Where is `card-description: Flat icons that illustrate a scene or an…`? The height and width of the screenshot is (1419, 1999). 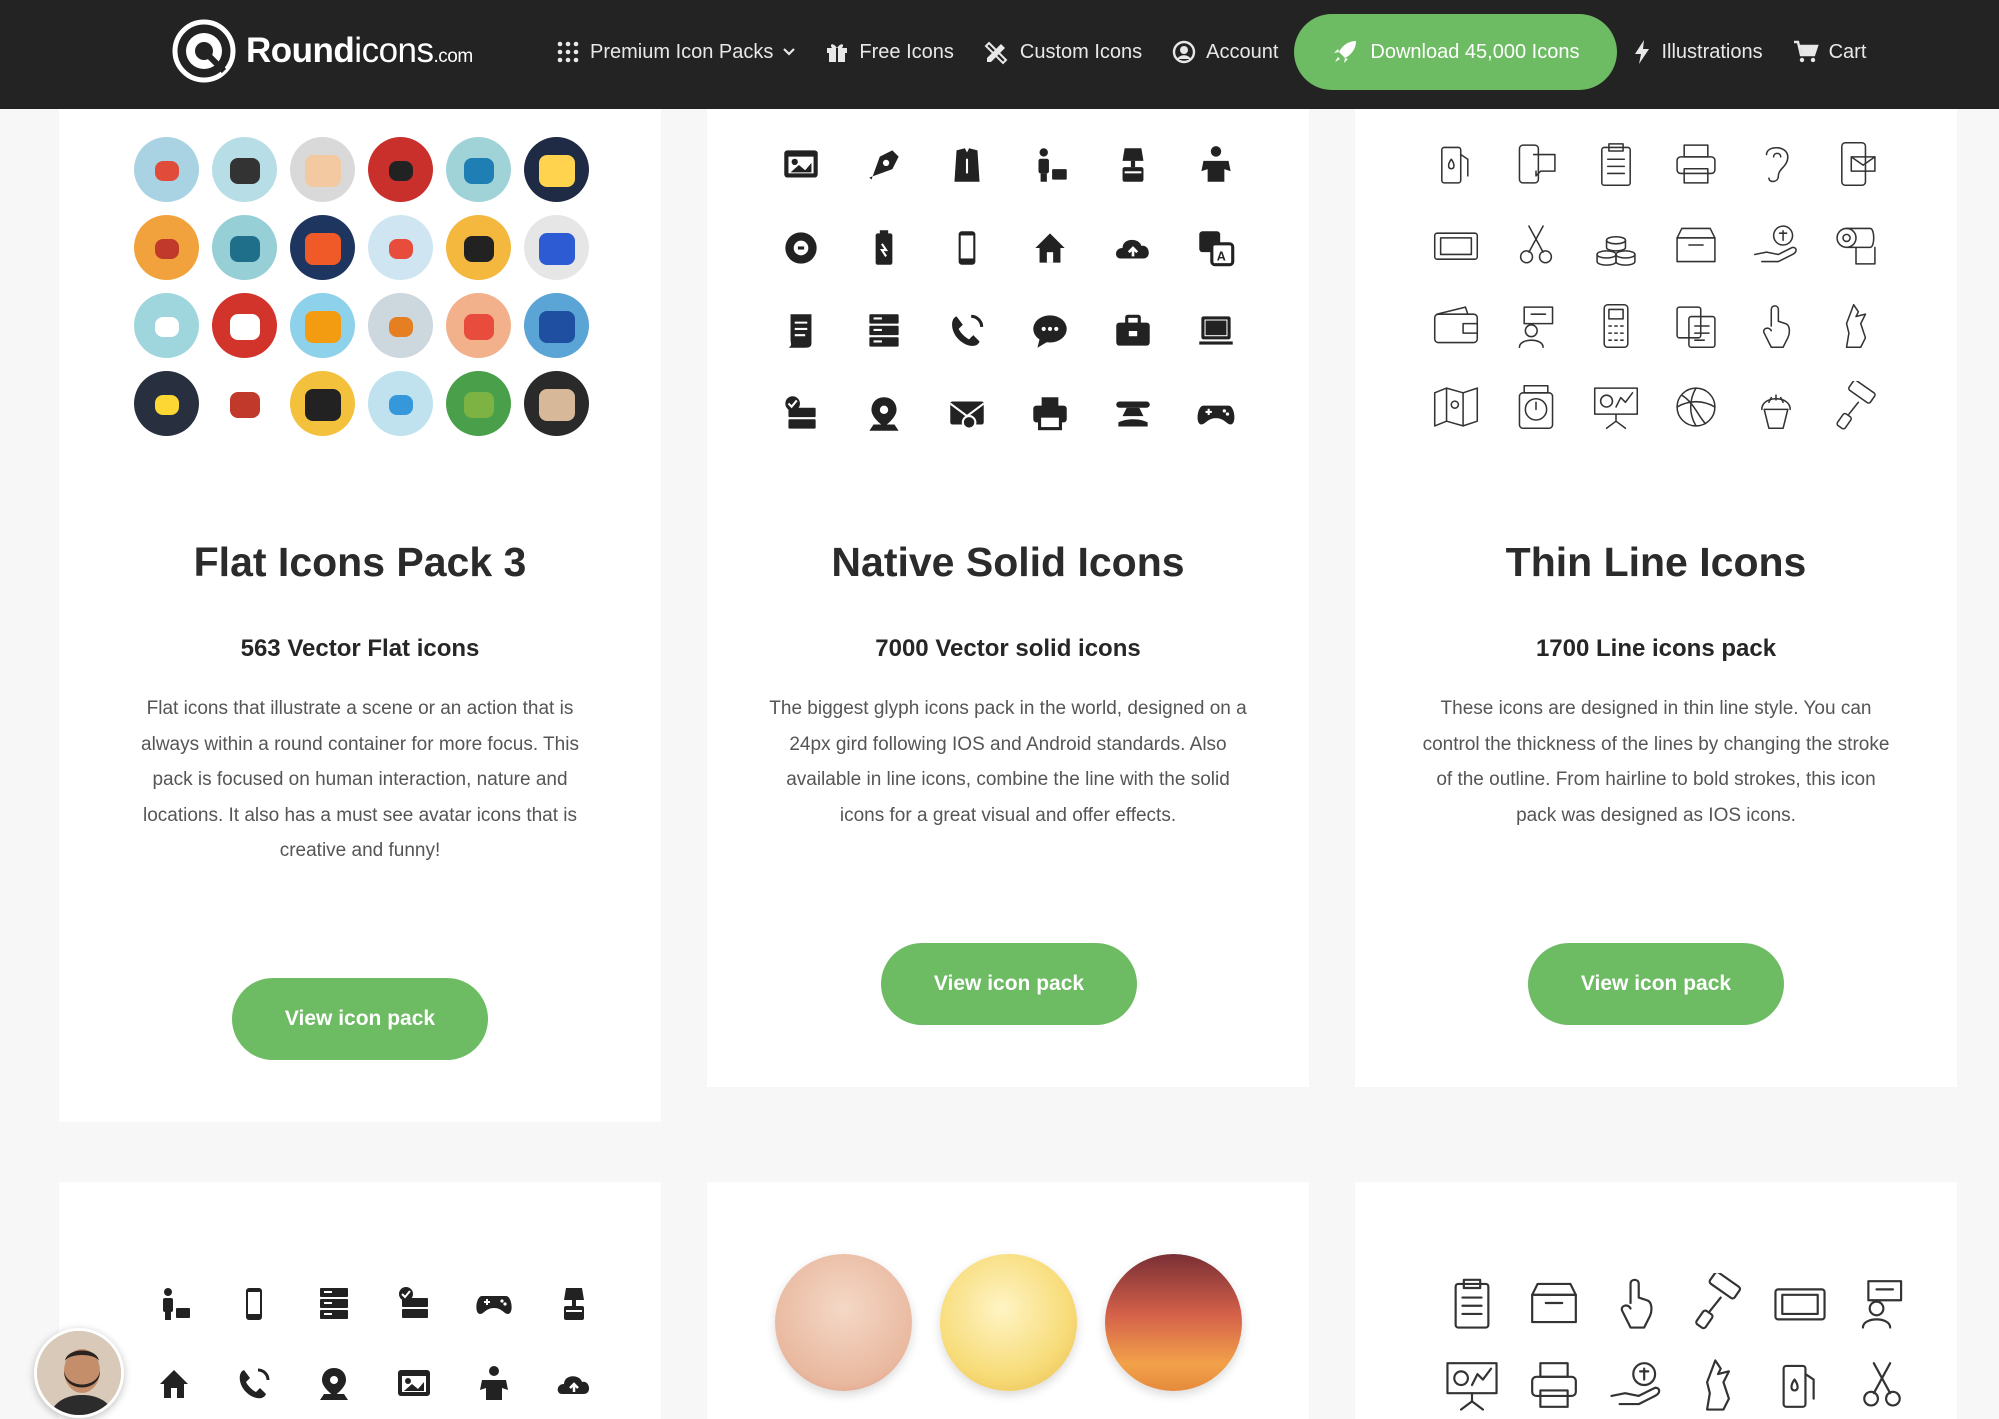 card-description: Flat icons that illustrate a scene or an… is located at coordinates (360, 780).